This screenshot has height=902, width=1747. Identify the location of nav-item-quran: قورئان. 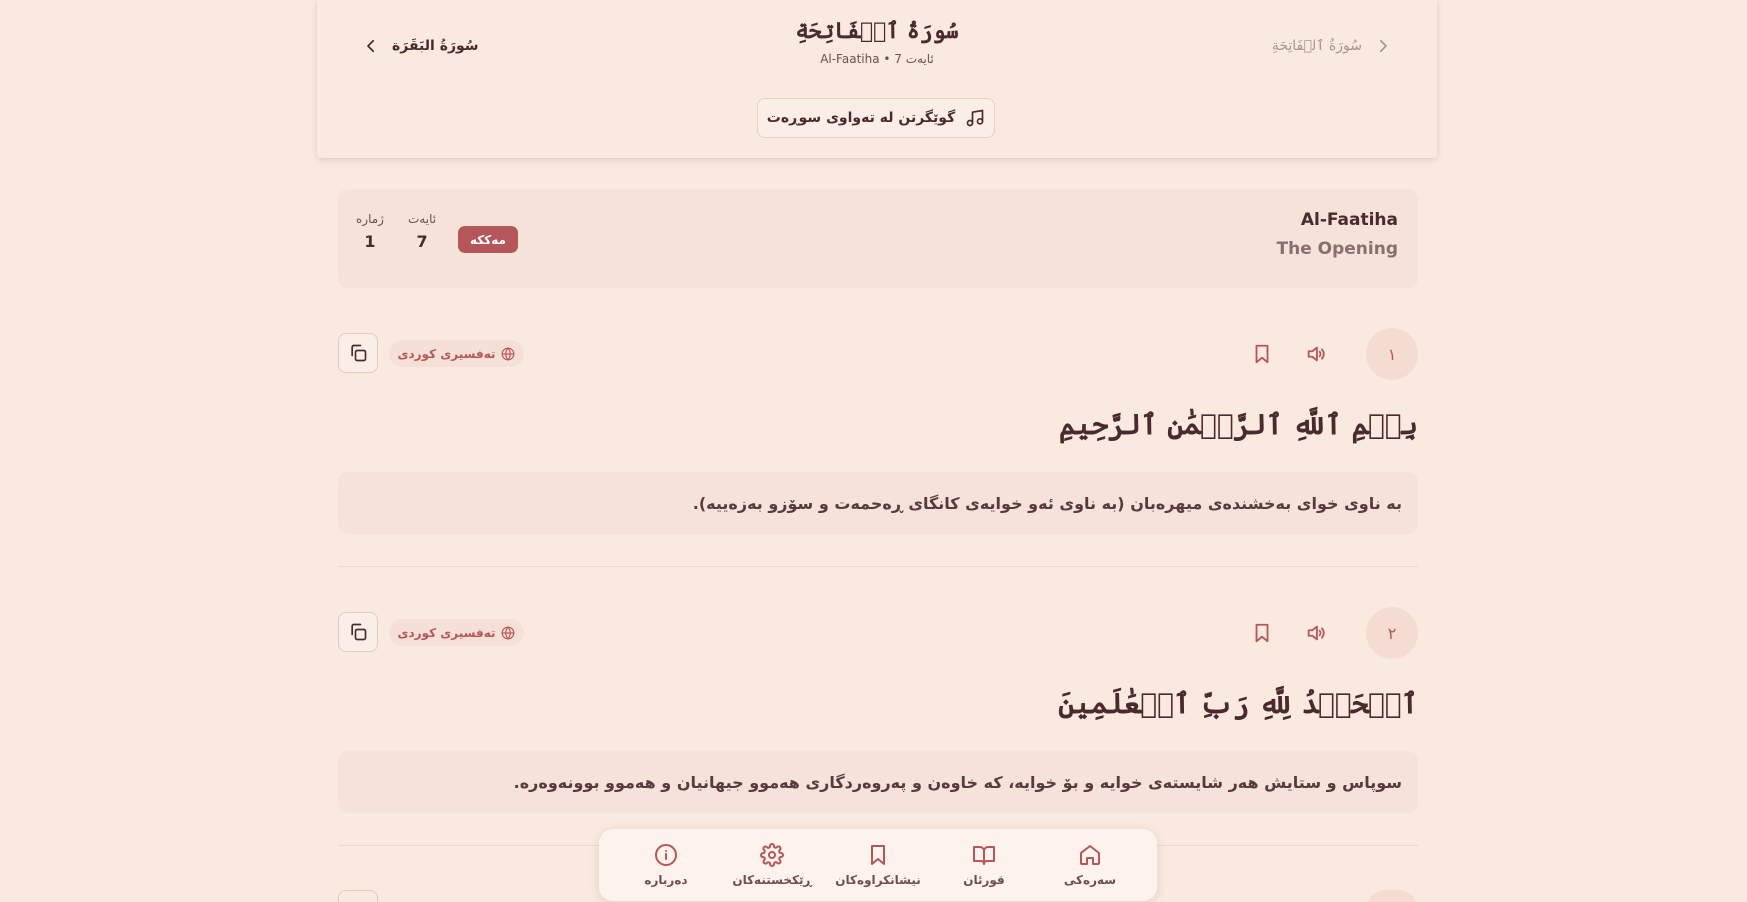
(984, 865).